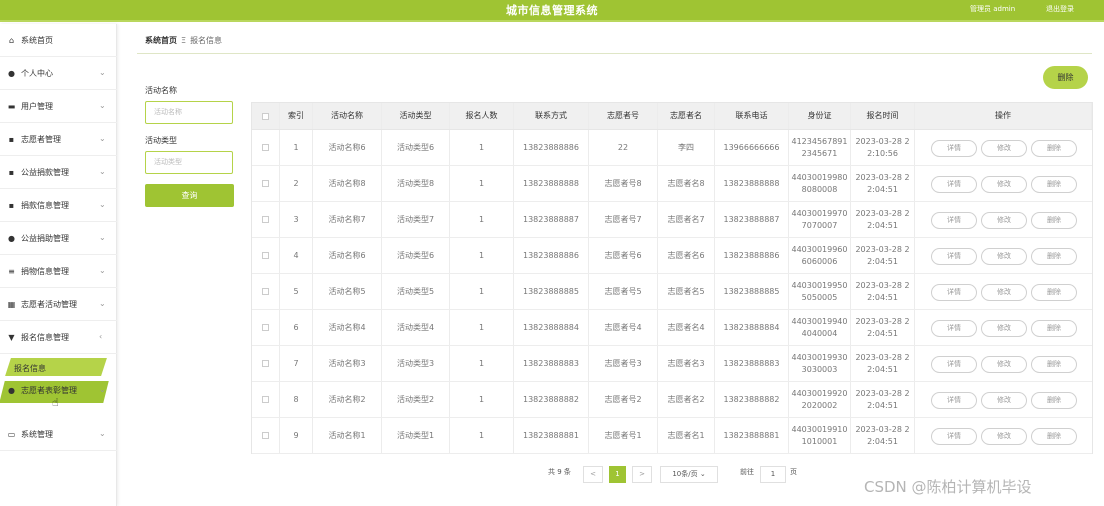  Describe the element at coordinates (593, 474) in the screenshot. I see `prev-page-button: <` at that location.